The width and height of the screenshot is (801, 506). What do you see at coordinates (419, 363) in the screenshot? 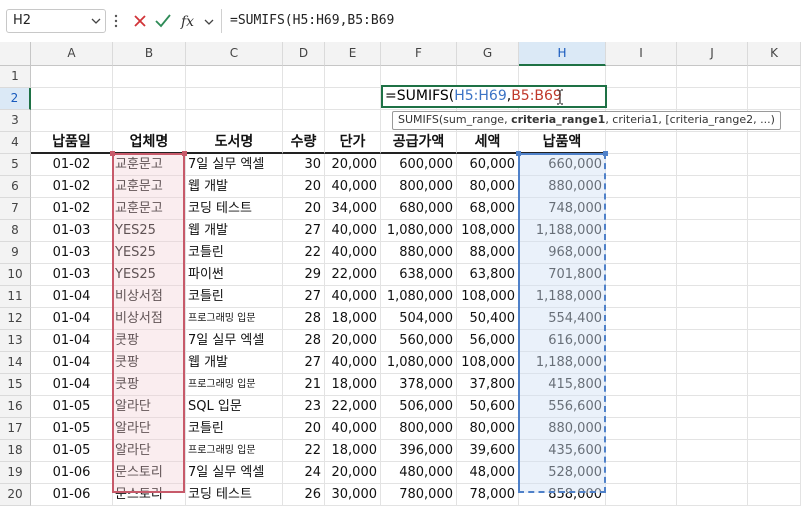
I see `table-cell: 1,080,000` at bounding box center [419, 363].